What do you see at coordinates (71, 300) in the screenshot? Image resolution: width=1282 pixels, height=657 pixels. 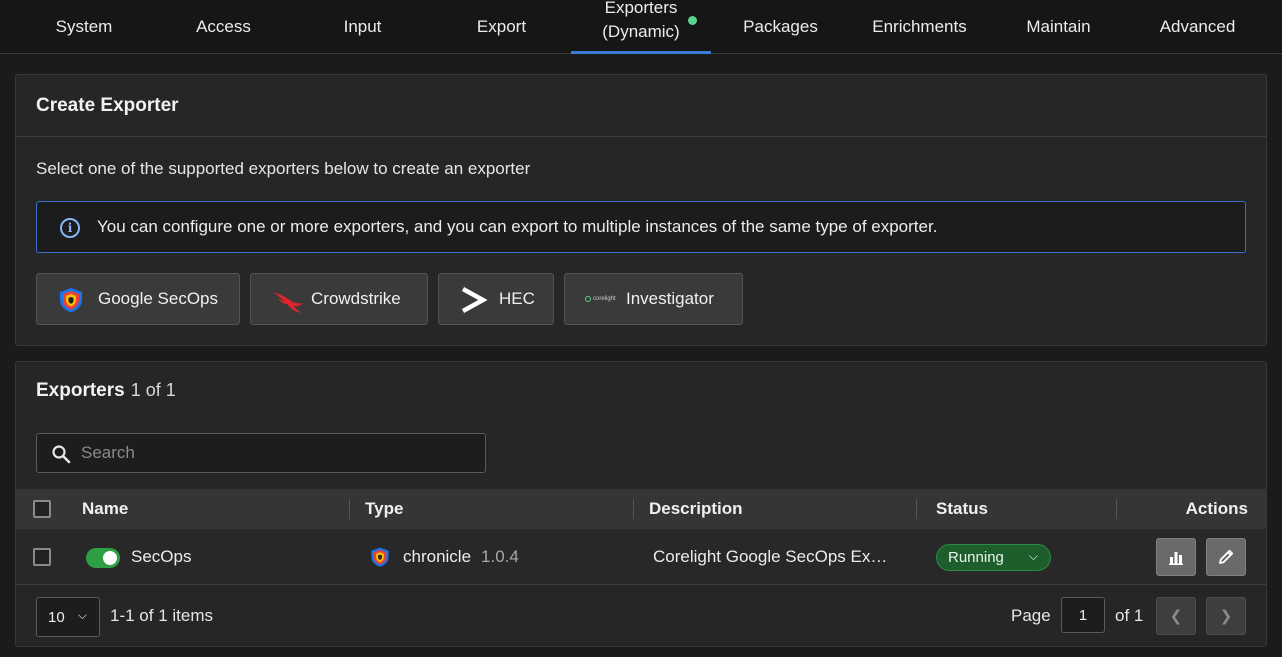 I see `google-secops-shield-icon` at bounding box center [71, 300].